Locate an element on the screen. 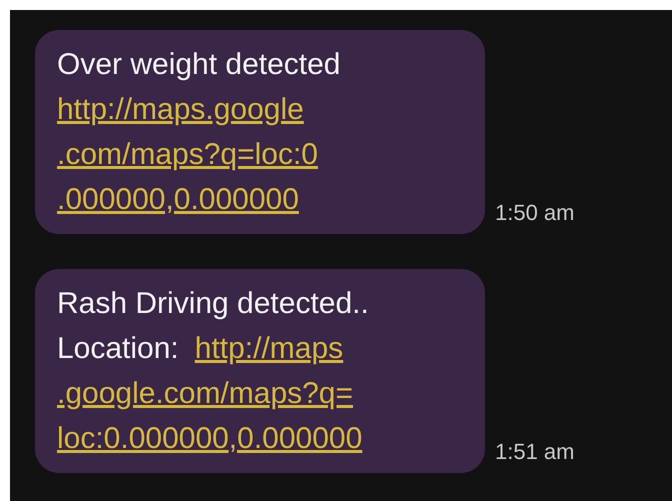  message-text: Rash Driving detected.. is located at coordinates (213, 303).